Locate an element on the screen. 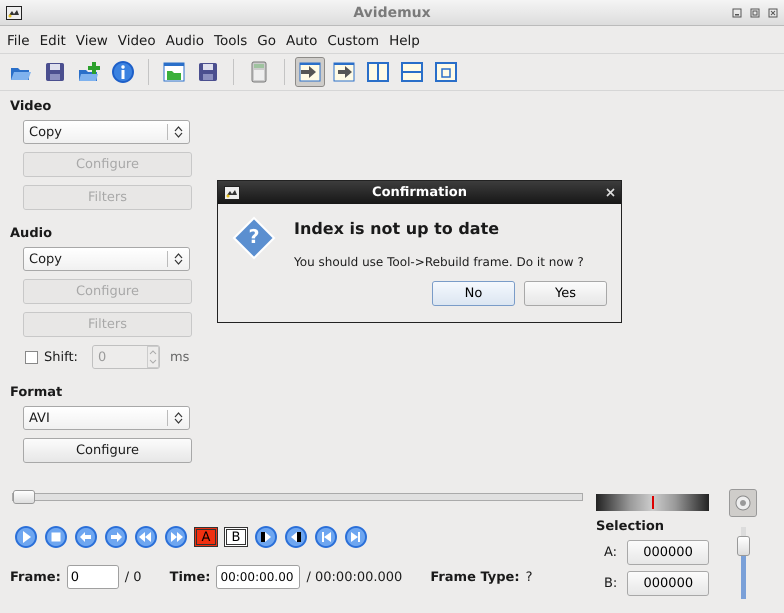  seek-thumb is located at coordinates (24, 497).